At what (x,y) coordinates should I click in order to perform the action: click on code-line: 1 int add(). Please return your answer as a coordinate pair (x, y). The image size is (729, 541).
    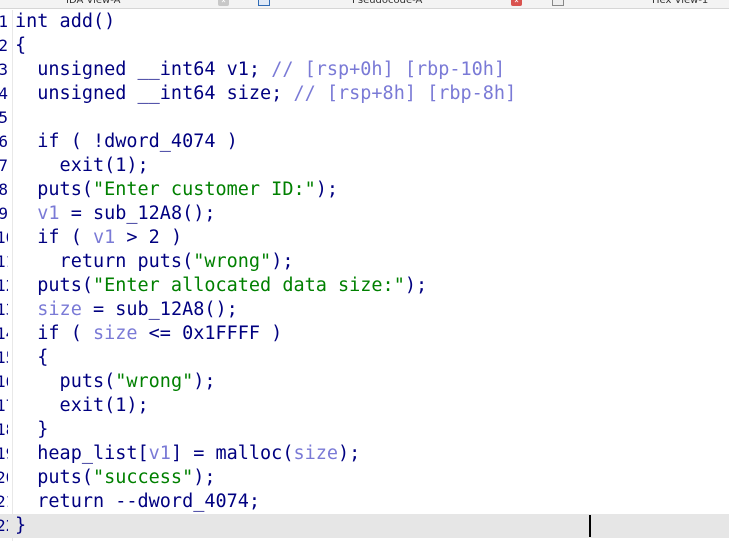
    Looking at the image, I should click on (364, 22).